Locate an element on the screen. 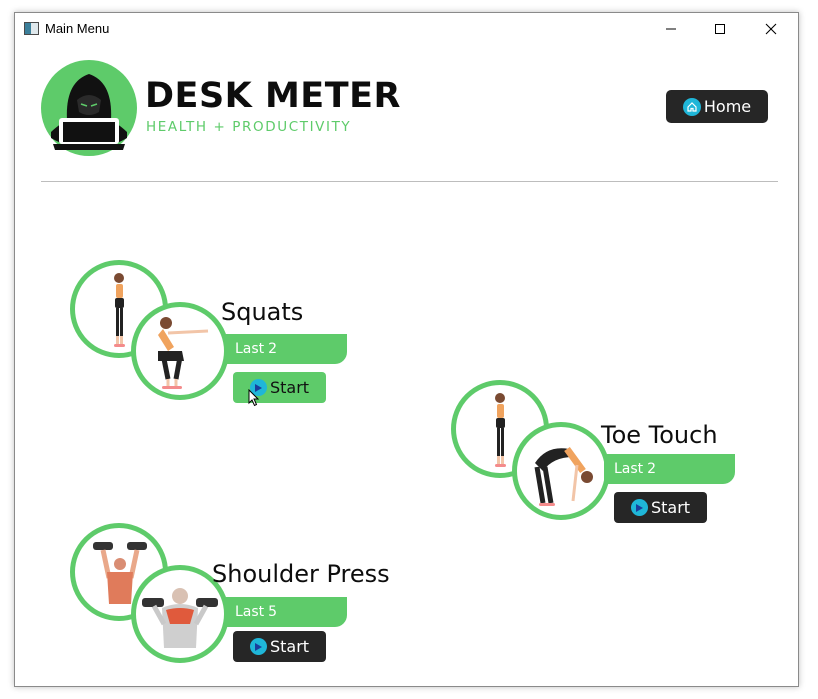 This screenshot has height=699, width=818. window-title: Main Menu is located at coordinates (77, 28).